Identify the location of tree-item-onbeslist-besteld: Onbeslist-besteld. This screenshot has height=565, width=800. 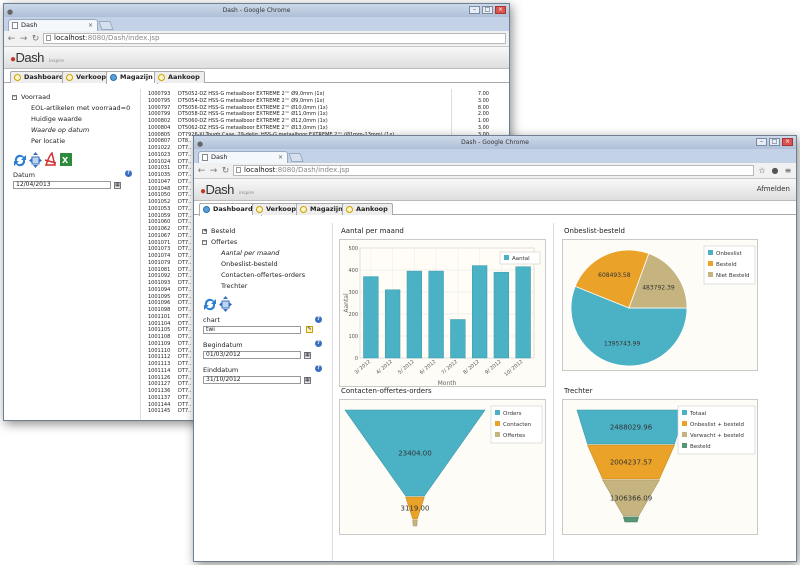
(249, 264).